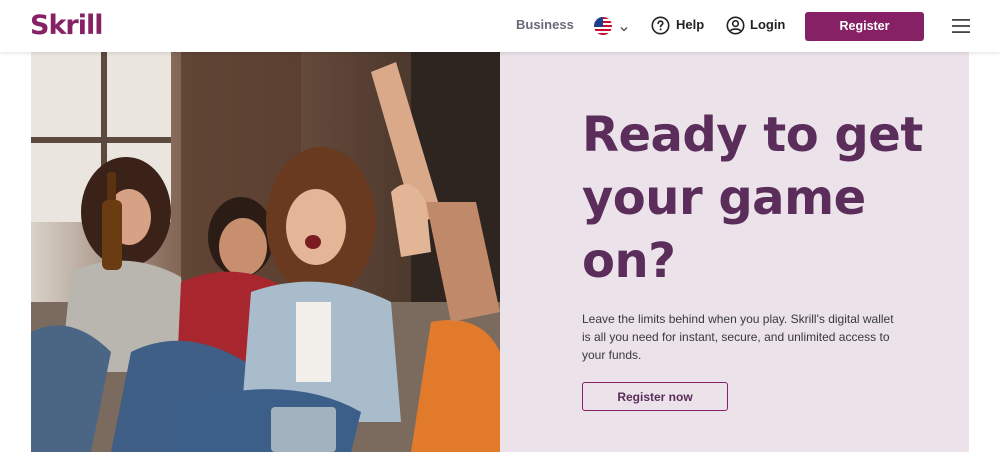 The height and width of the screenshot is (458, 1000). Describe the element at coordinates (624, 26) in the screenshot. I see `chevron-down-icon` at that location.